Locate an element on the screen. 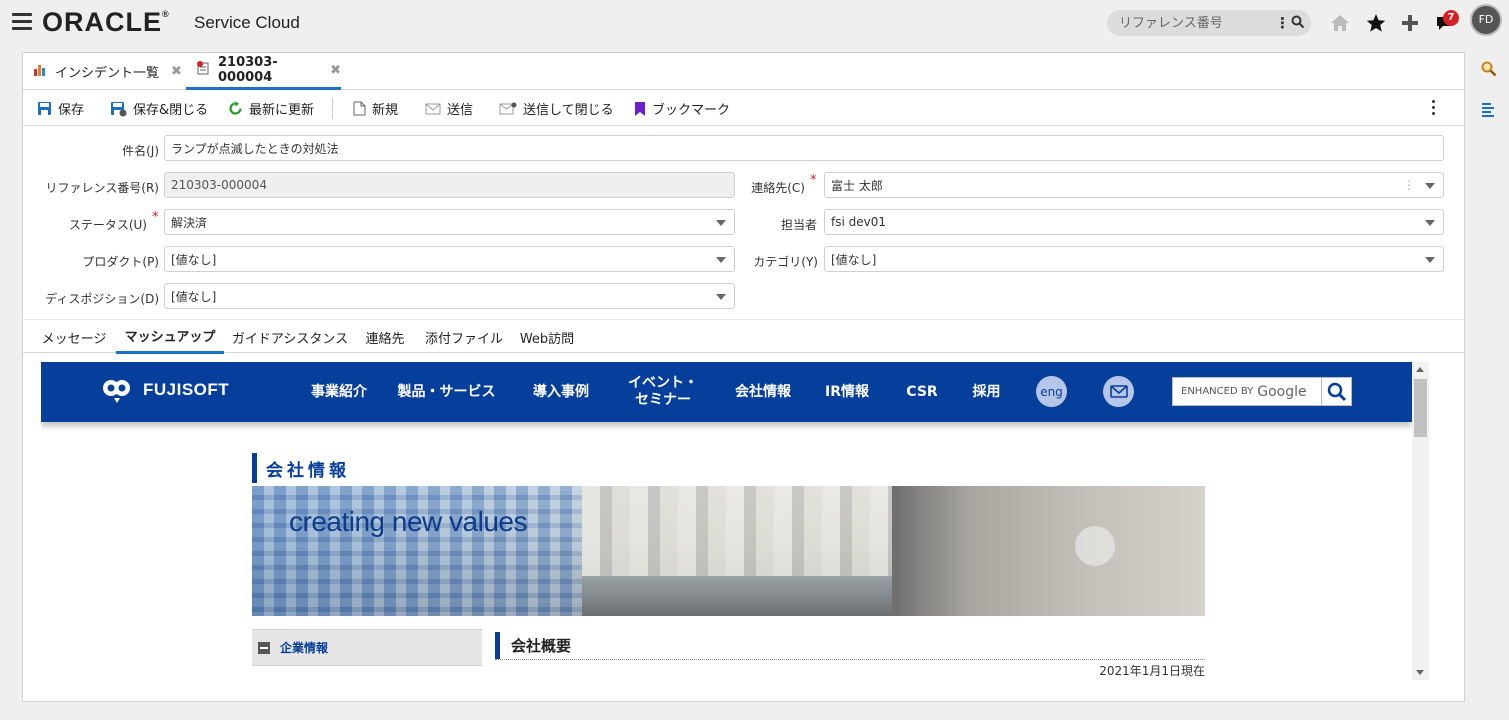  assigned-select: fsi dev01 is located at coordinates (1134, 222).